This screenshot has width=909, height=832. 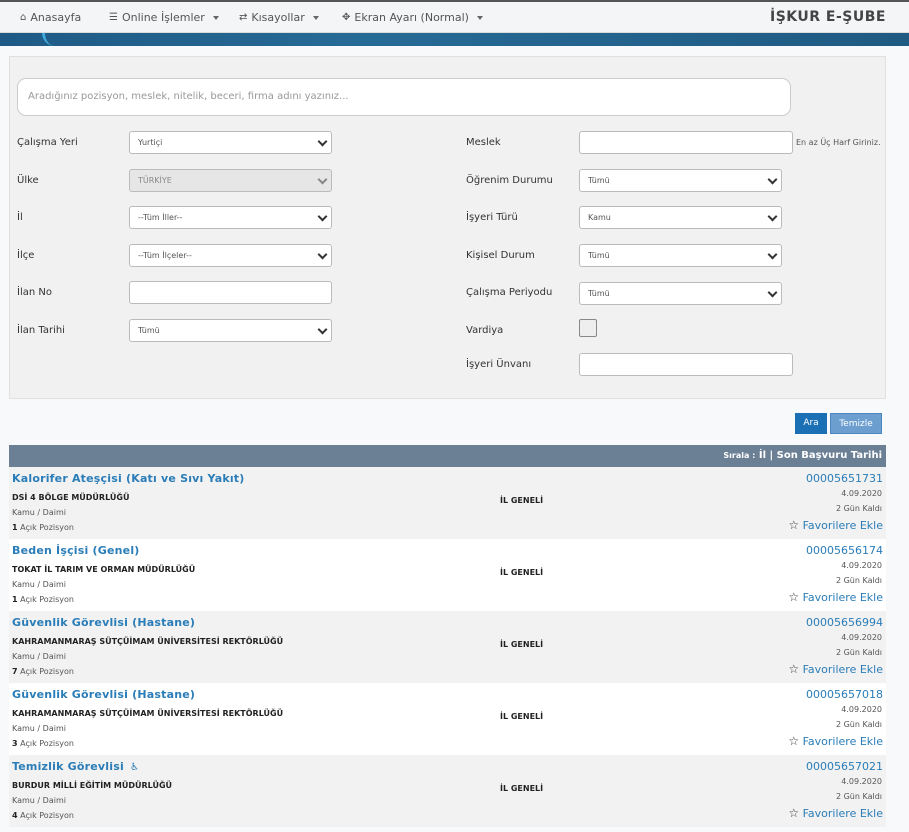 I want to click on position-count: 3, so click(x=15, y=743).